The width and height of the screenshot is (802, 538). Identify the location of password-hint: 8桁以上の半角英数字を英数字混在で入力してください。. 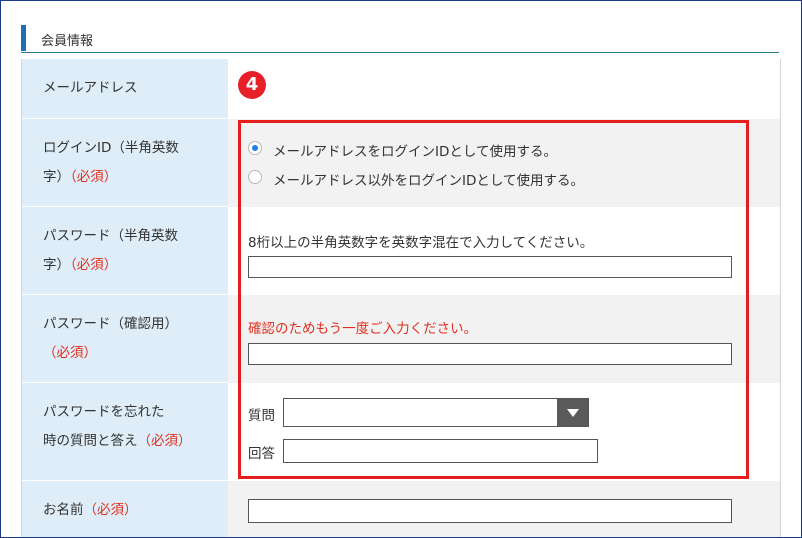
(421, 243).